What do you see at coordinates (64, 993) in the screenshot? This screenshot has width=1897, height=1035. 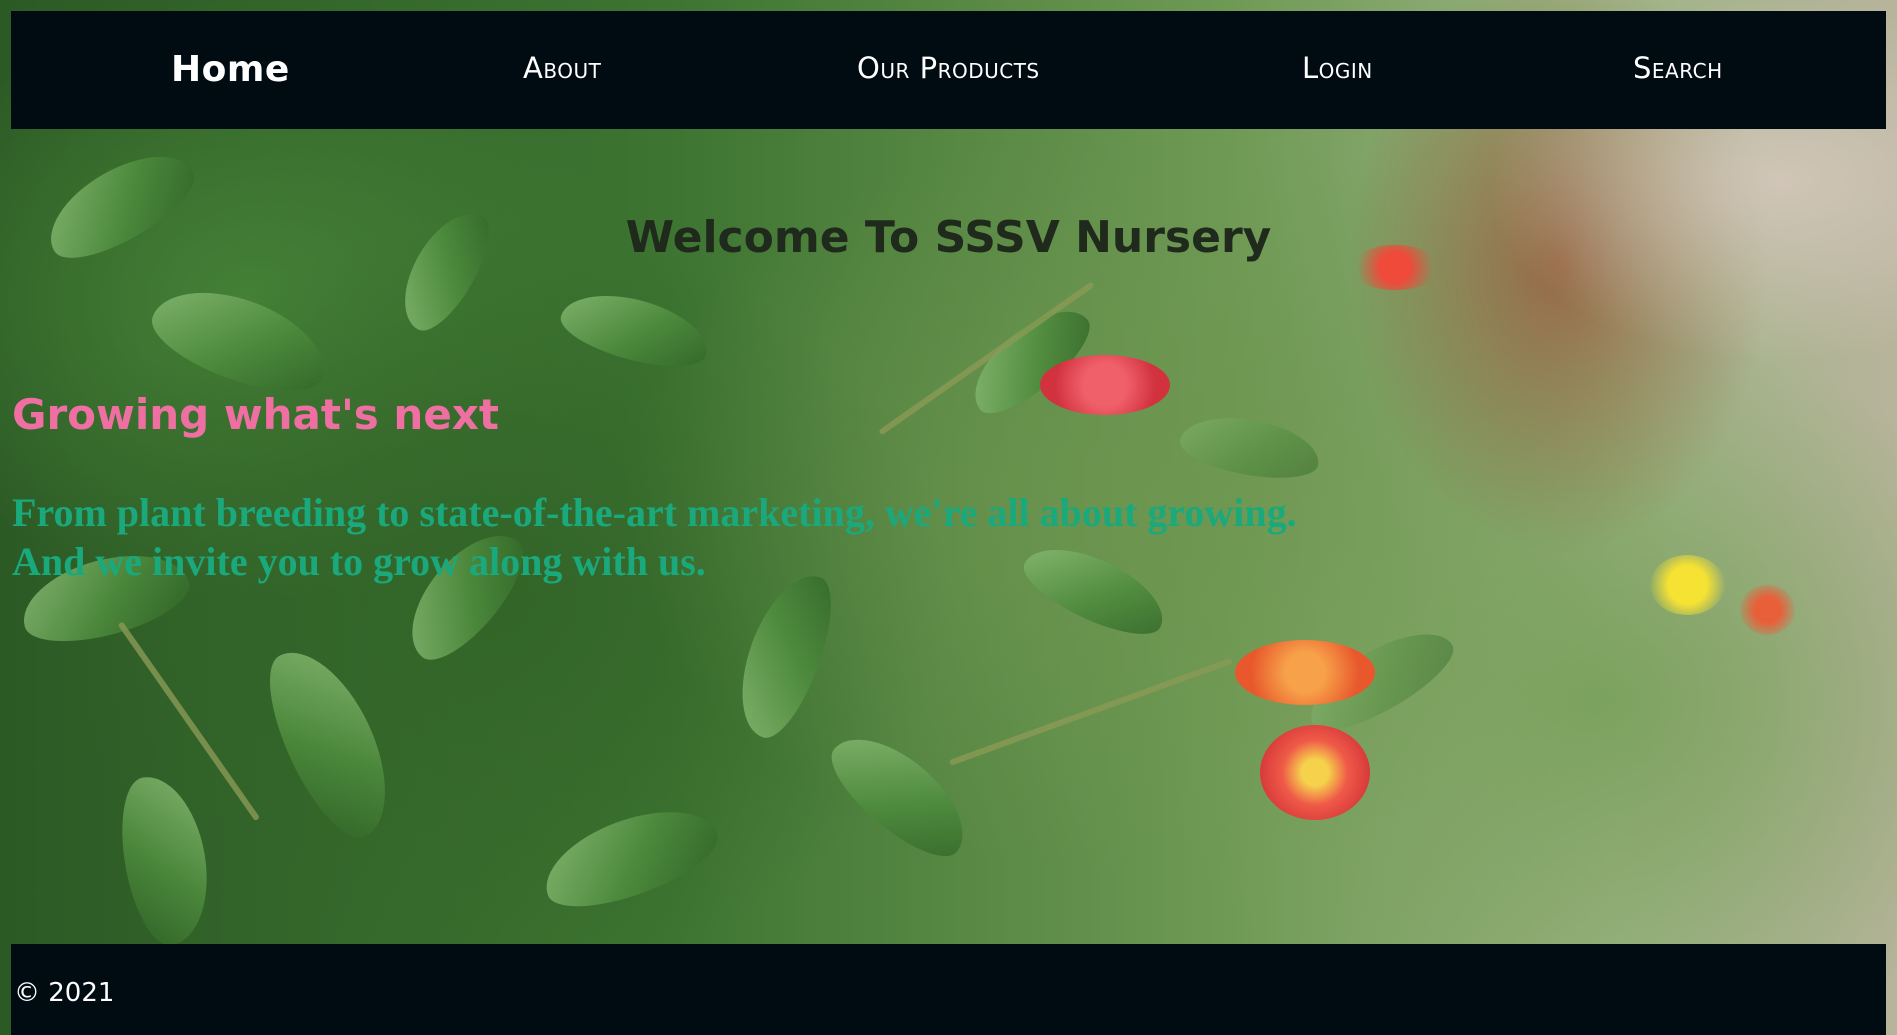 I see `copyright-text: © 2021` at bounding box center [64, 993].